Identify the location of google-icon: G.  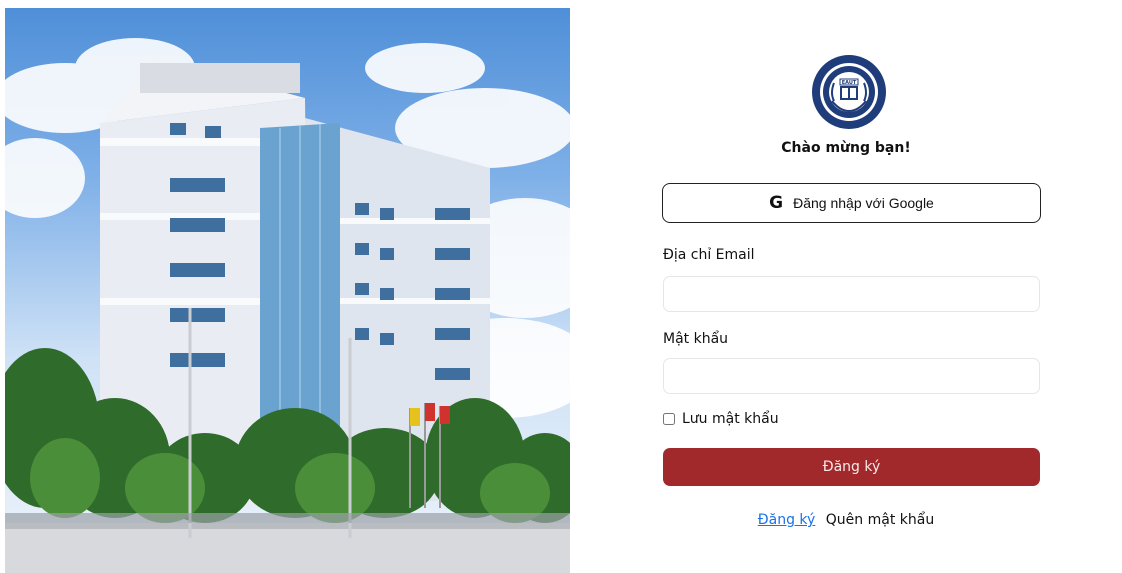
(776, 203).